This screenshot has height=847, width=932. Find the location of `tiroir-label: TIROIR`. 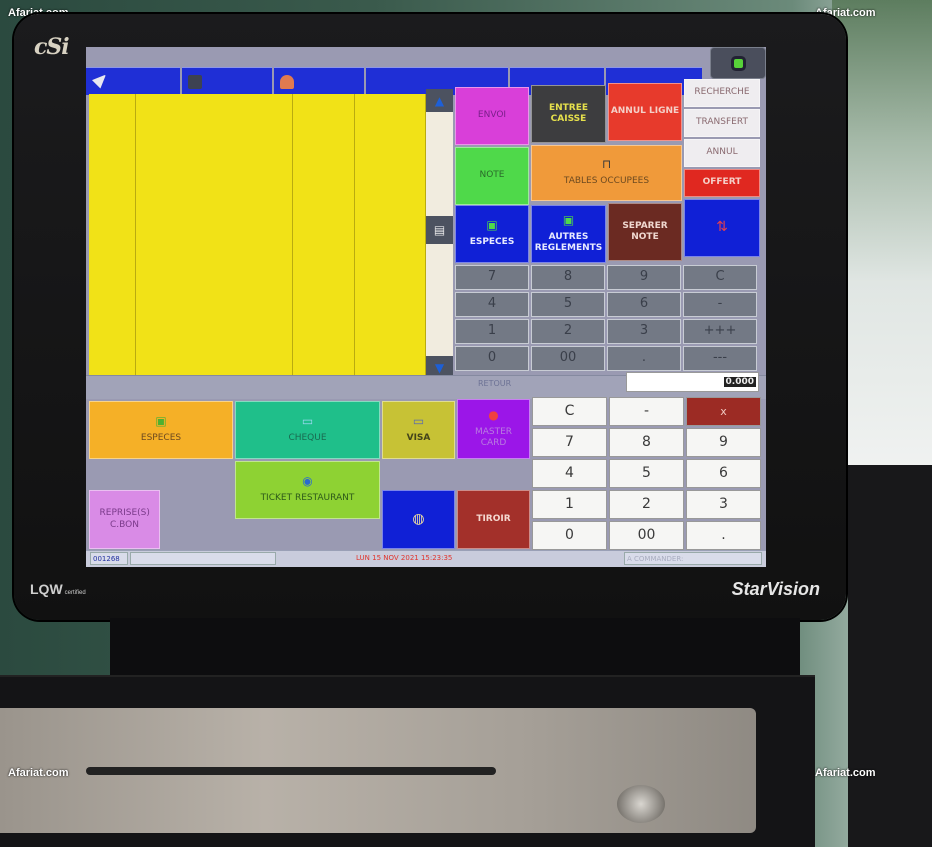

tiroir-label: TIROIR is located at coordinates (493, 518).